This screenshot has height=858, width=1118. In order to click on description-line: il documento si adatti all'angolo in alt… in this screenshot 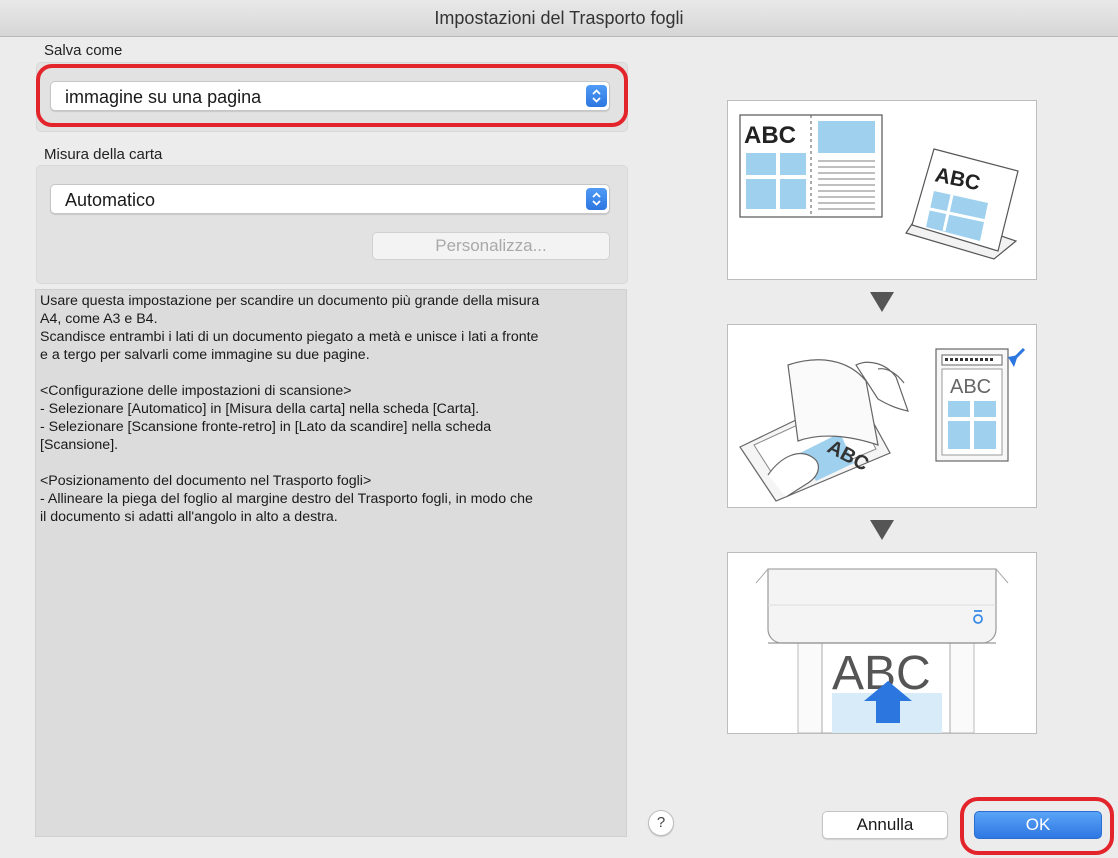, I will do `click(189, 517)`.